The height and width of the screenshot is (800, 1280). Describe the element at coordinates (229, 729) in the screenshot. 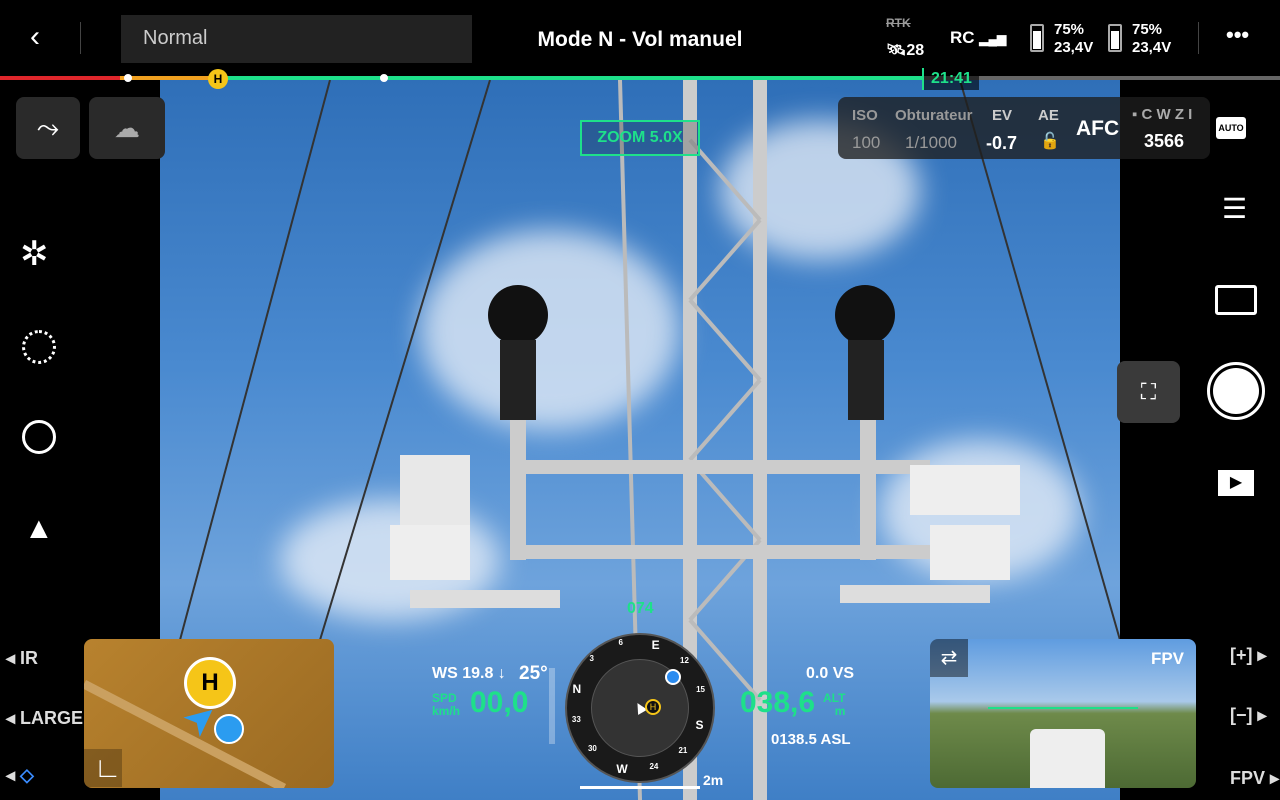

I see `remote-controller-icon` at that location.